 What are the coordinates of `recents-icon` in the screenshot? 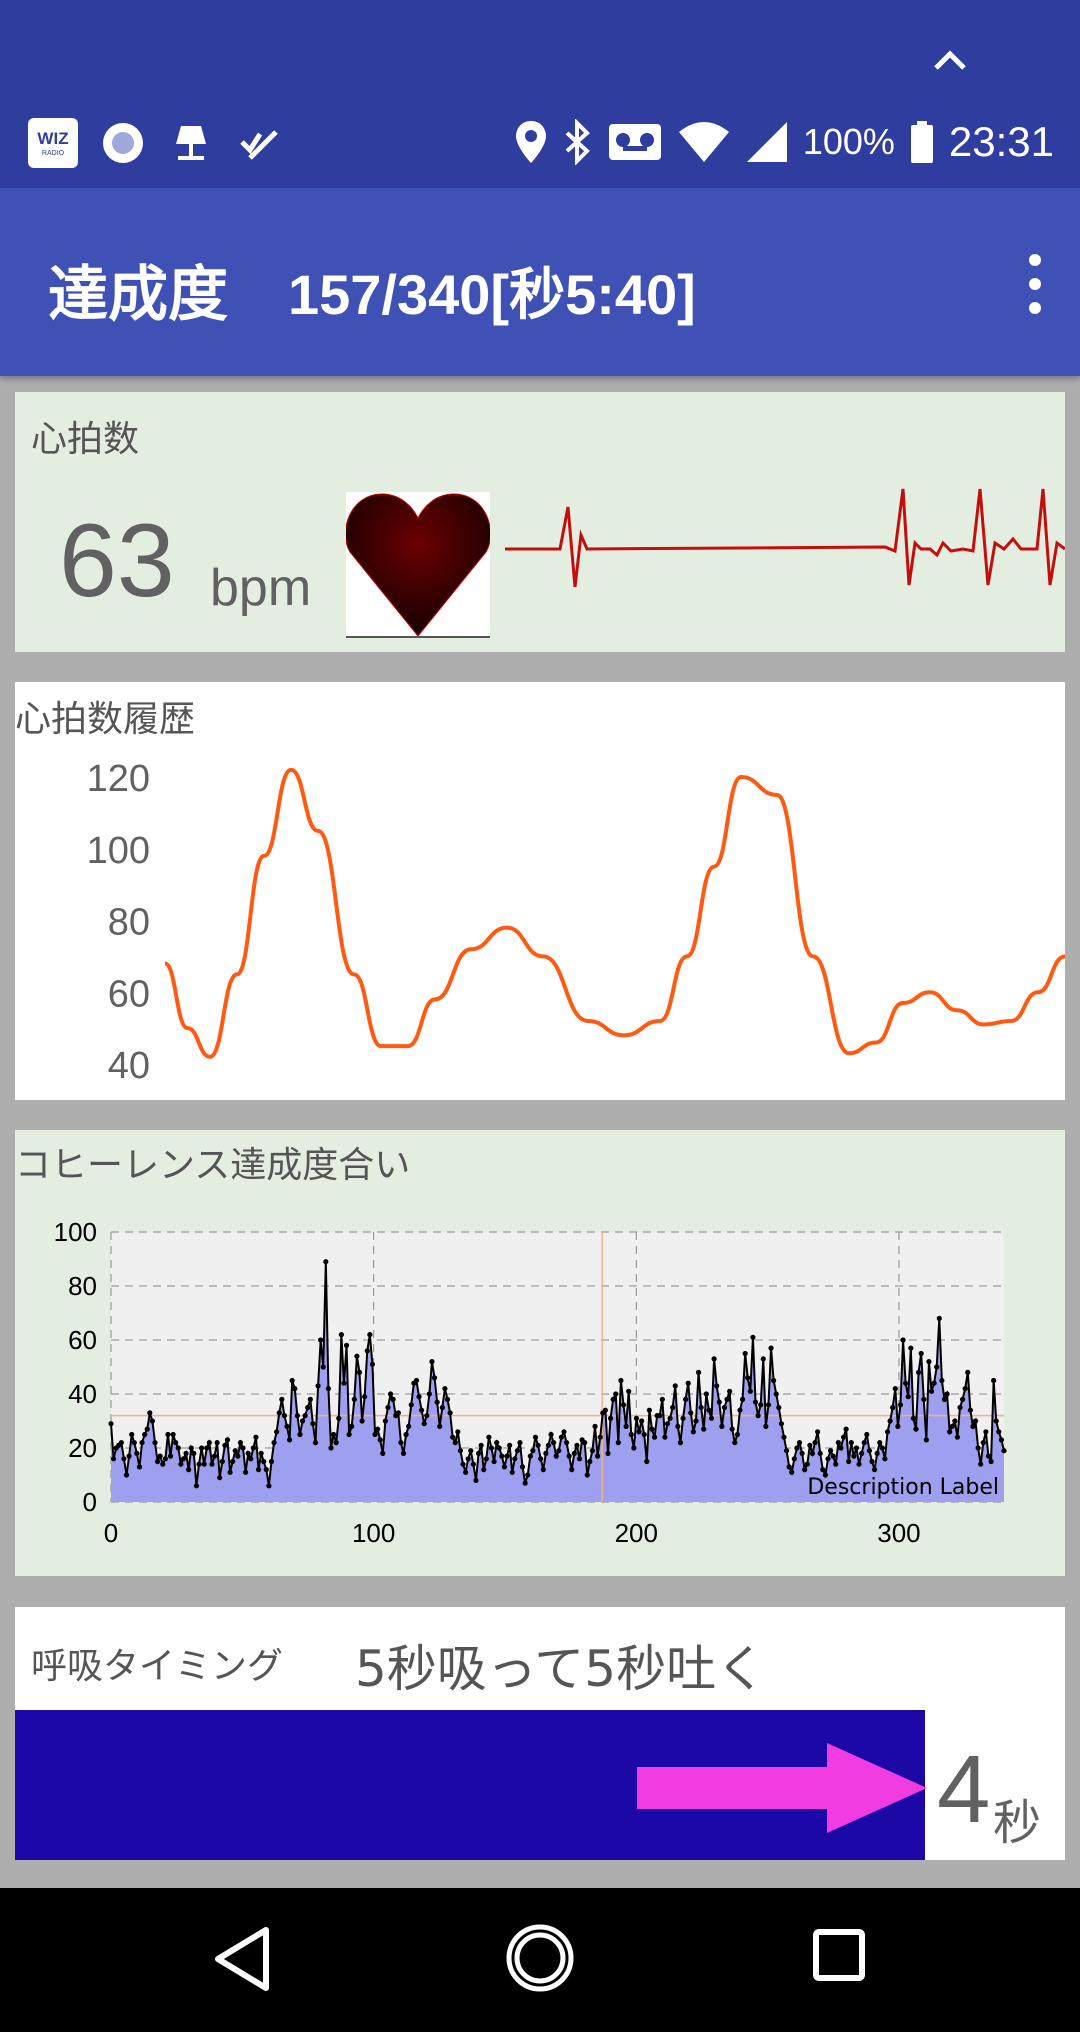 It's located at (839, 1955).